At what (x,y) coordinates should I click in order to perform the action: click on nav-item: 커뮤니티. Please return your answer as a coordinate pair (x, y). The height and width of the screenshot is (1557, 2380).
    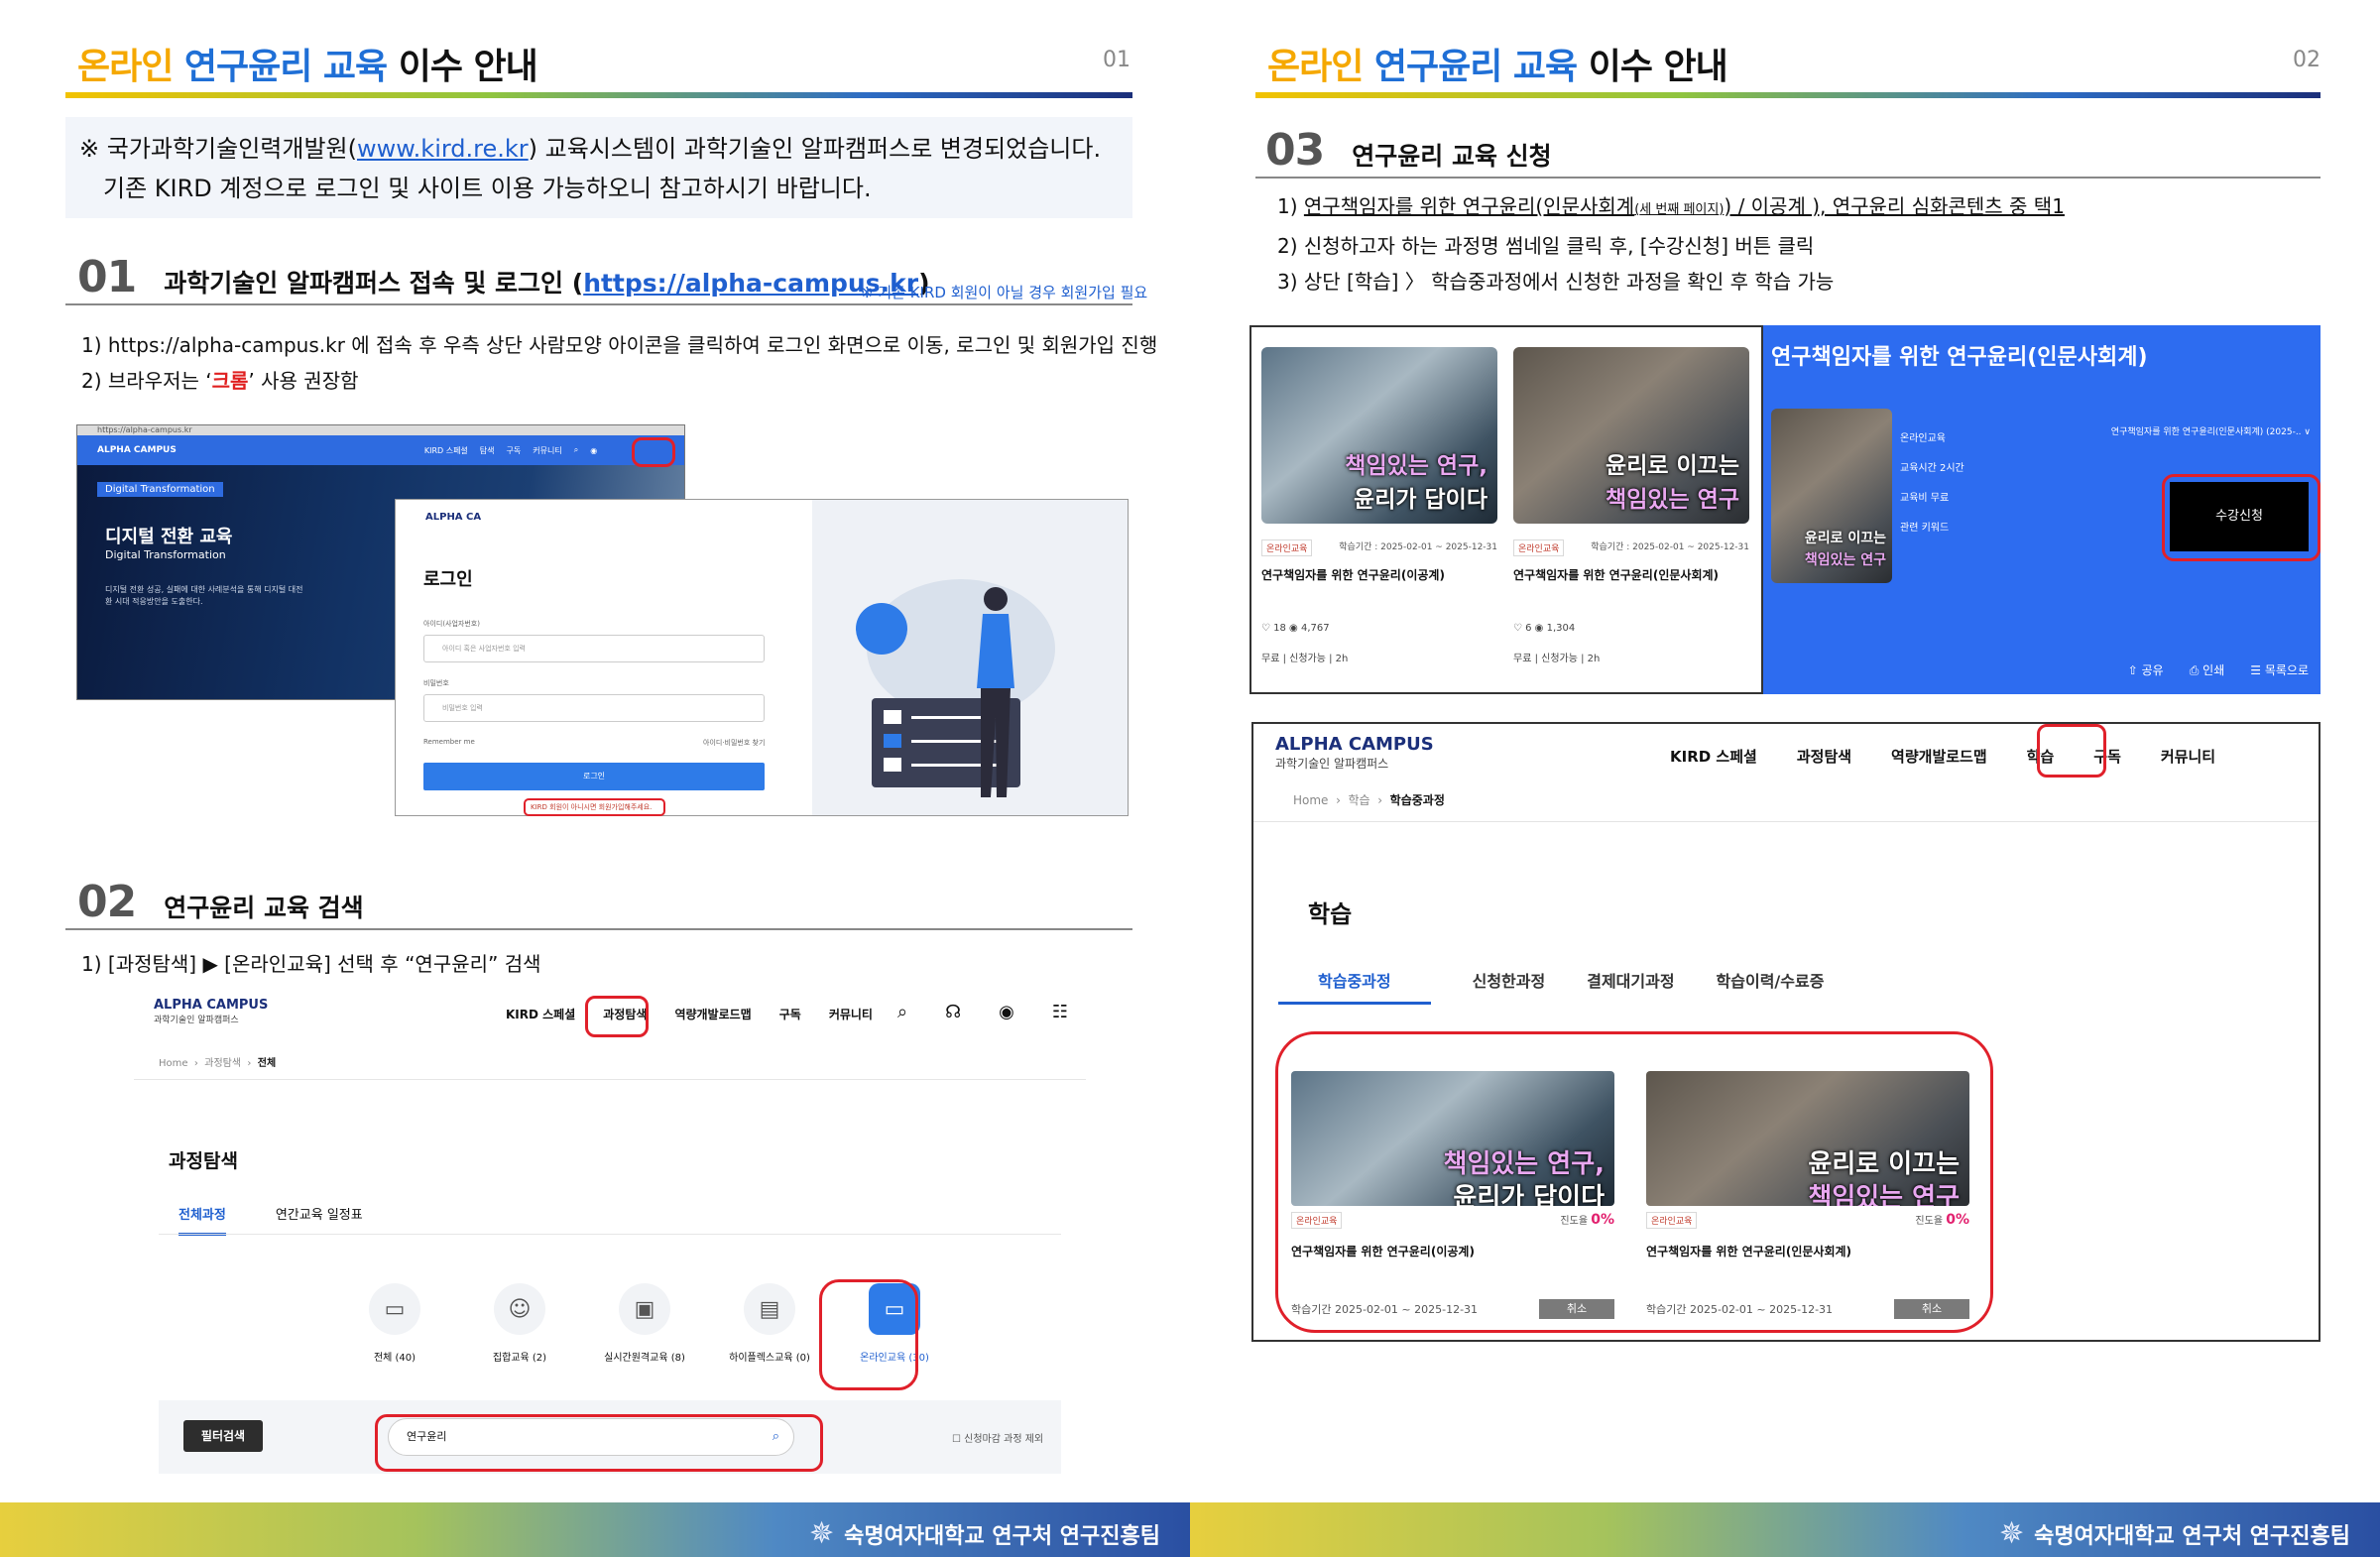
    Looking at the image, I should click on (547, 450).